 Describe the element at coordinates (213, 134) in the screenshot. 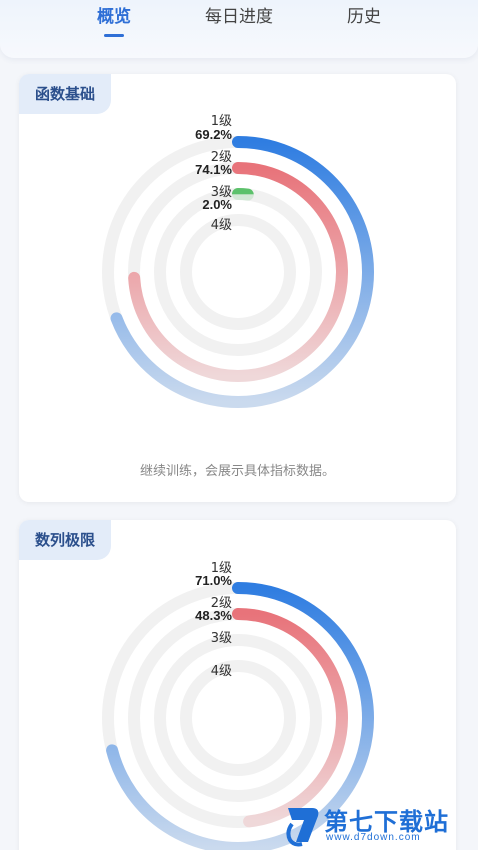

I see `level-1-percent: 69.2%` at that location.